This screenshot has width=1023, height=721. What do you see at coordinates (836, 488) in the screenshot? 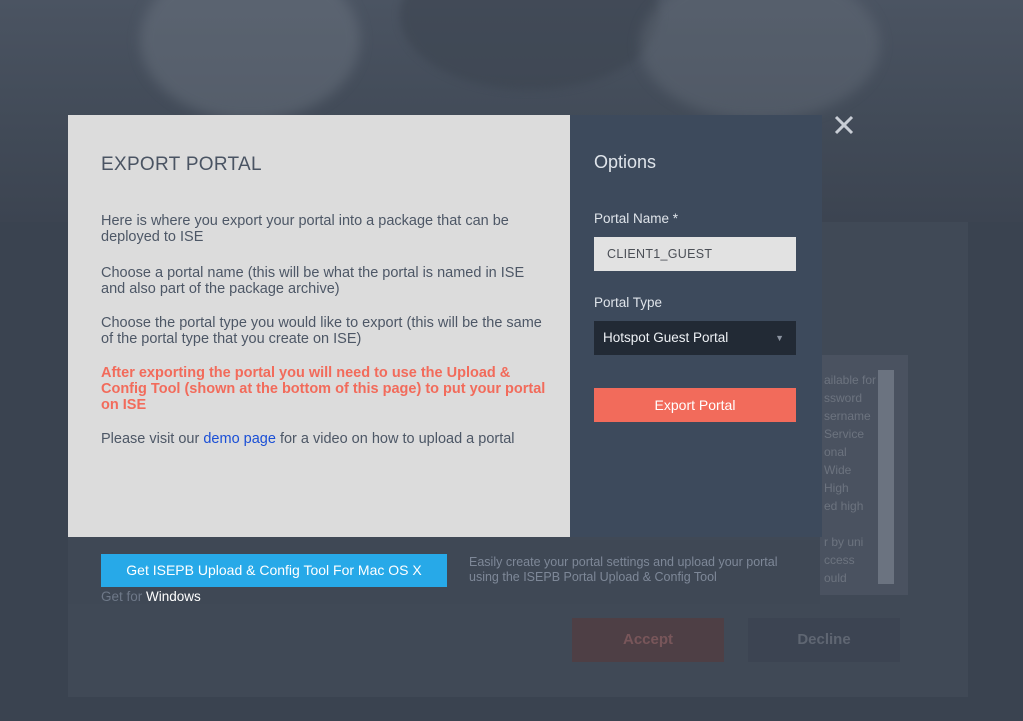
I see `ghost-line: High` at bounding box center [836, 488].